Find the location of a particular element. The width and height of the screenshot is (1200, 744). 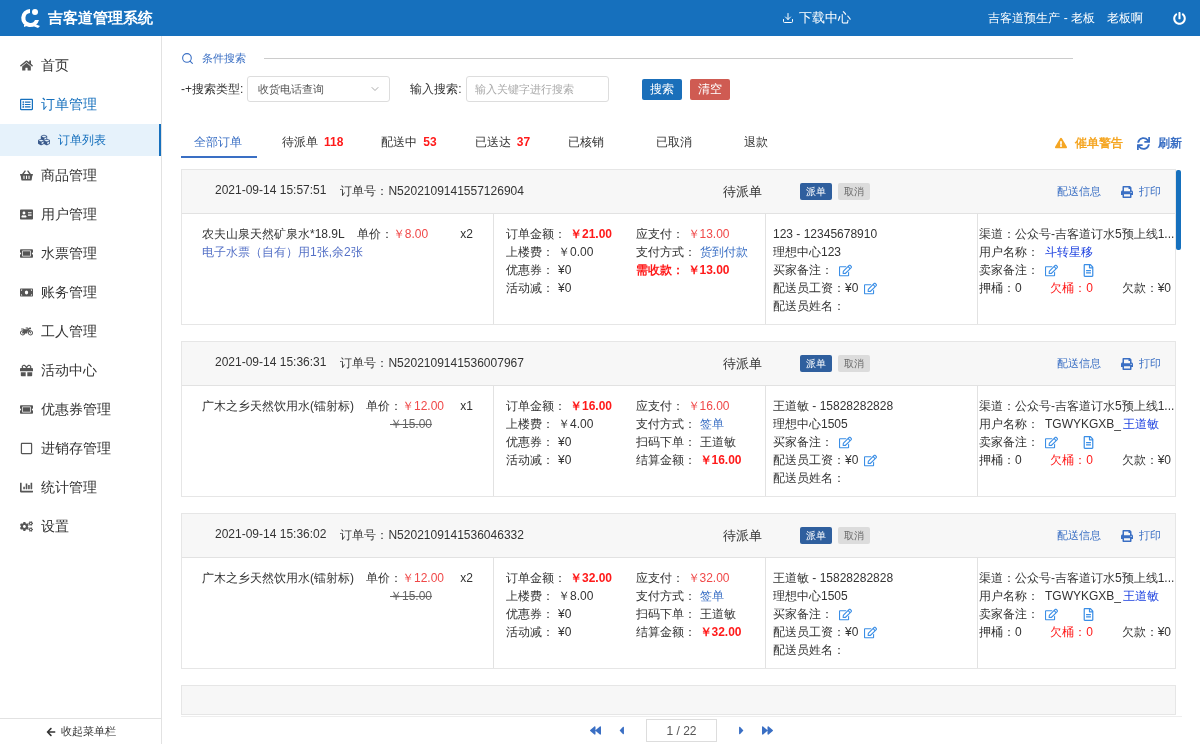

amount-value: ¥0 is located at coordinates (565, 288).